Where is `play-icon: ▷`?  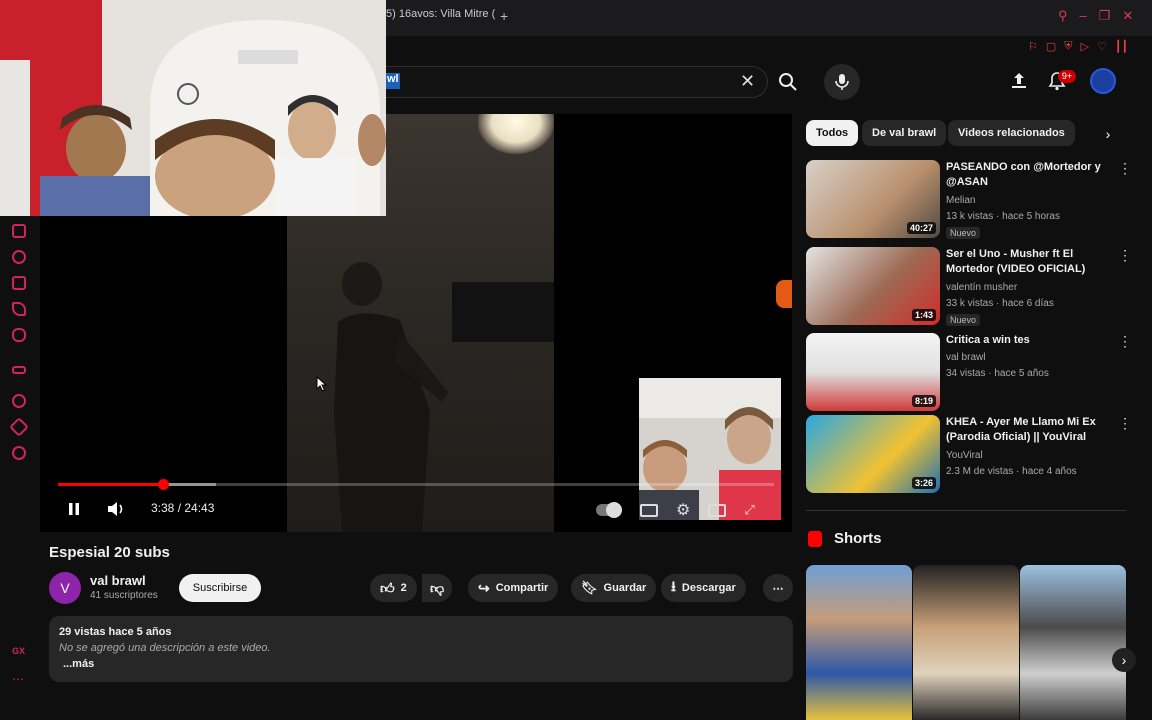
play-icon: ▷ is located at coordinates (1085, 46).